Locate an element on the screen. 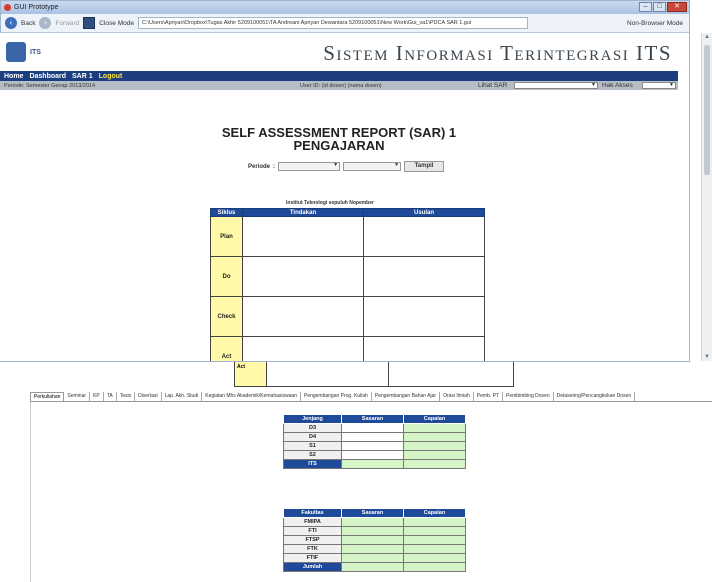  col-usulan: Usulan is located at coordinates (424, 212).